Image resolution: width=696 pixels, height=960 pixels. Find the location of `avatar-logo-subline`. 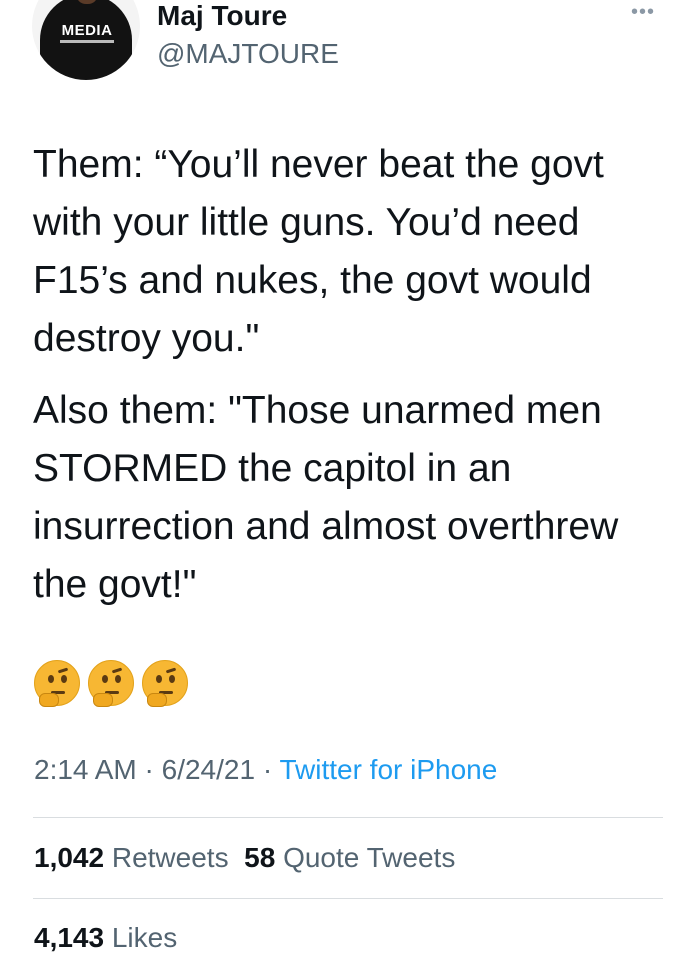

avatar-logo-subline is located at coordinates (87, 41).